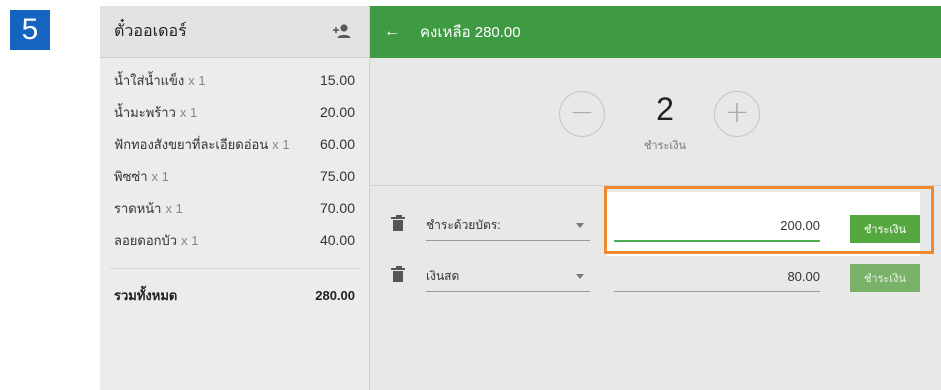 The image size is (941, 390). Describe the element at coordinates (392, 32) in the screenshot. I see `back-arrow-icon: ←` at that location.